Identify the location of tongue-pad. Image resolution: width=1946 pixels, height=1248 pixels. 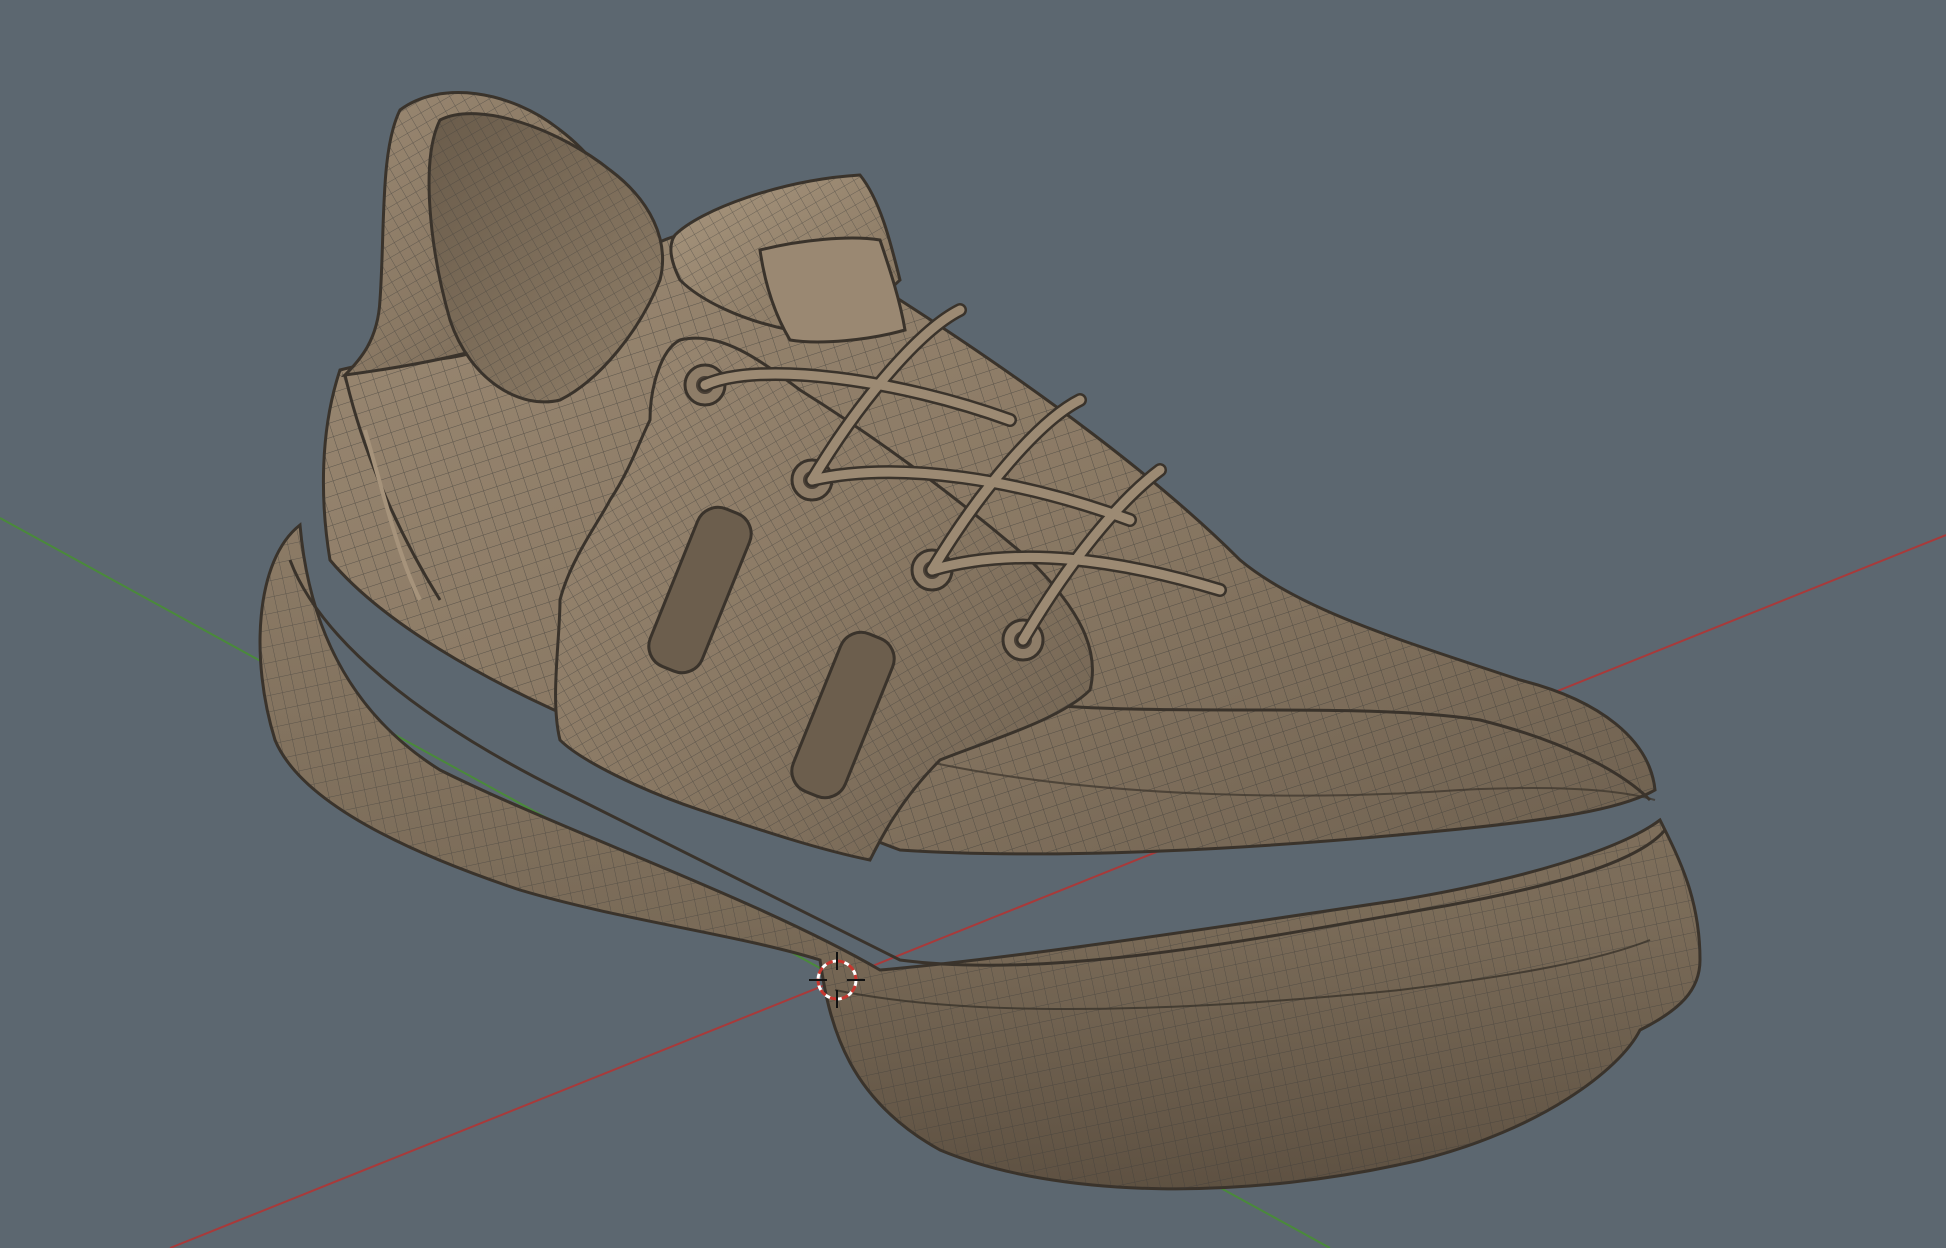
(832, 290).